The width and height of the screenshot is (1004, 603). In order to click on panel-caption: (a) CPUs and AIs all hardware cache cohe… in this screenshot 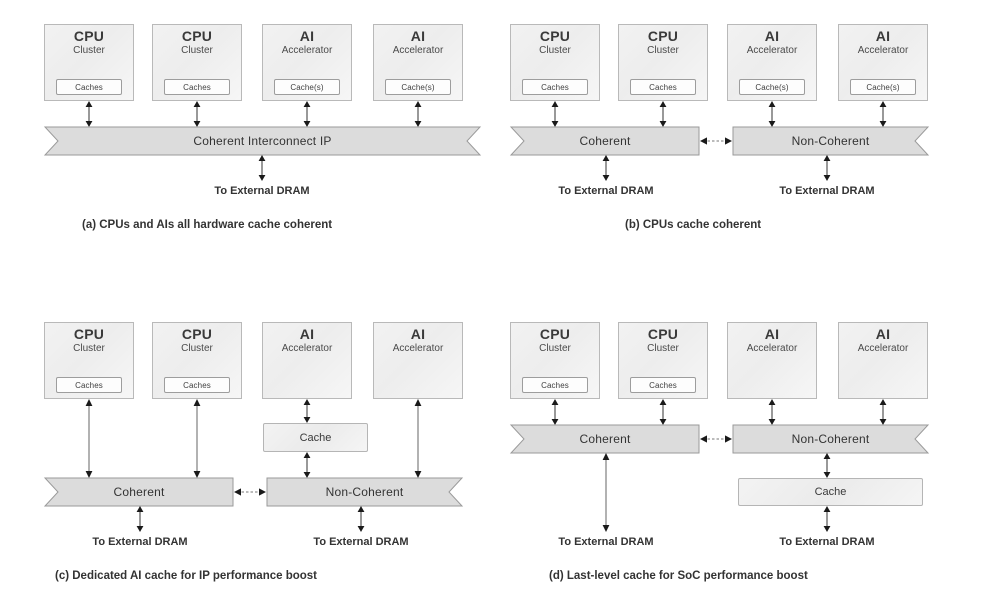, I will do `click(207, 225)`.